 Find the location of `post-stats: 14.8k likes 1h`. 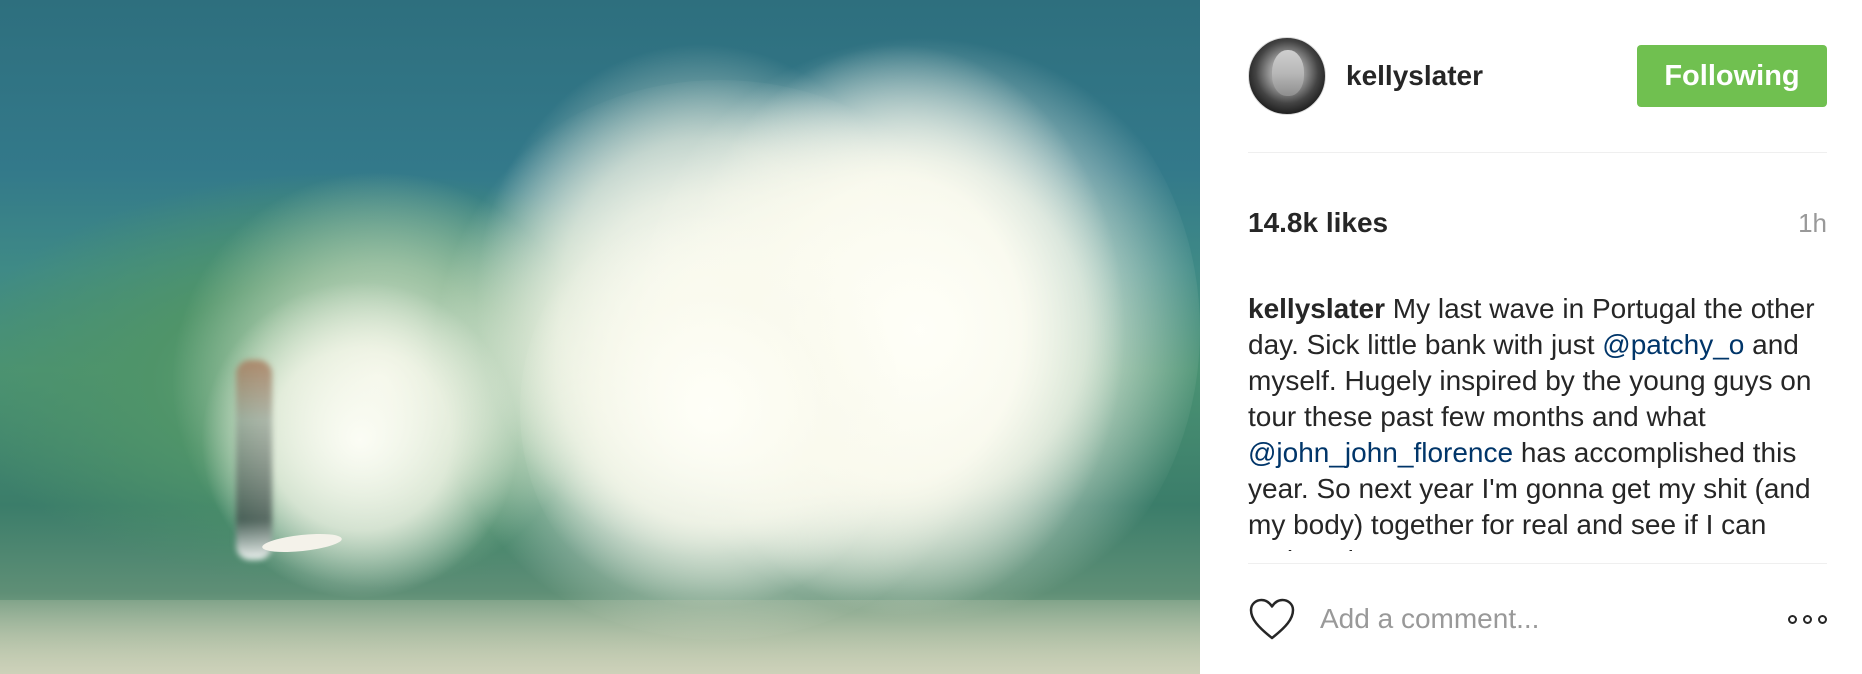

post-stats: 14.8k likes 1h is located at coordinates (1537, 223).